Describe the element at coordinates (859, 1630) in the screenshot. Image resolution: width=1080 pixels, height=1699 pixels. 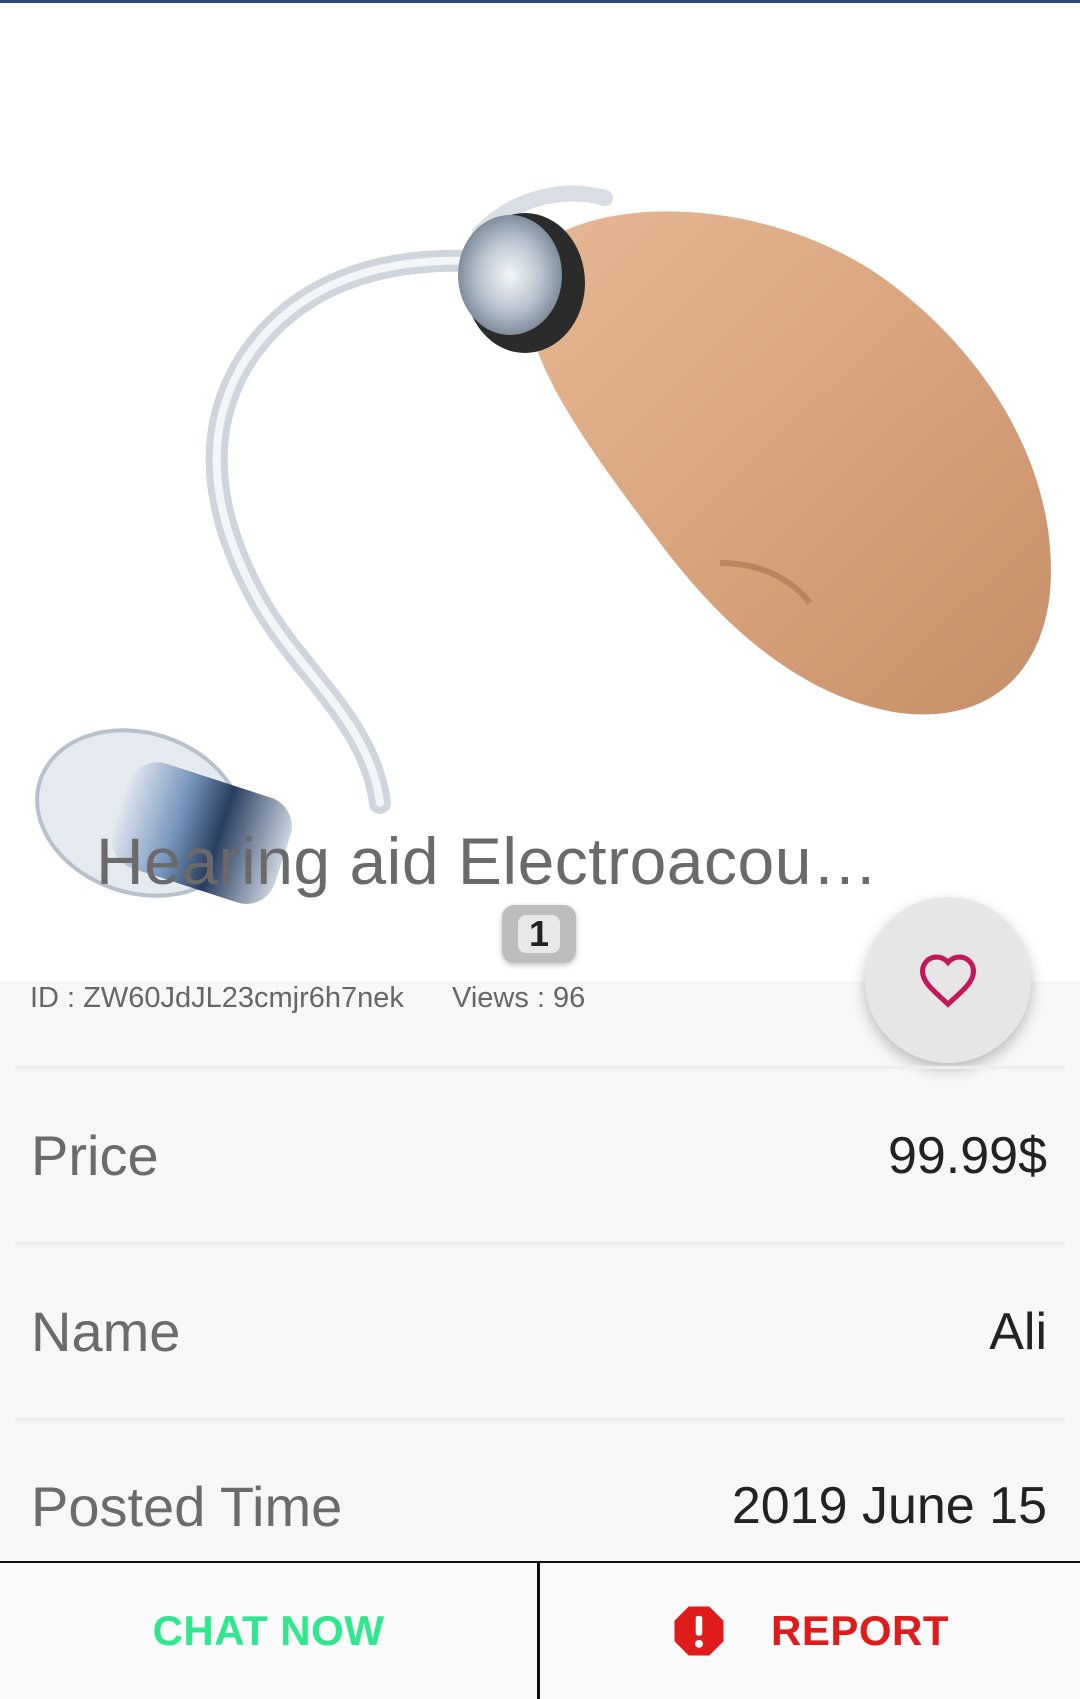
I see `report-label: REPORT` at that location.